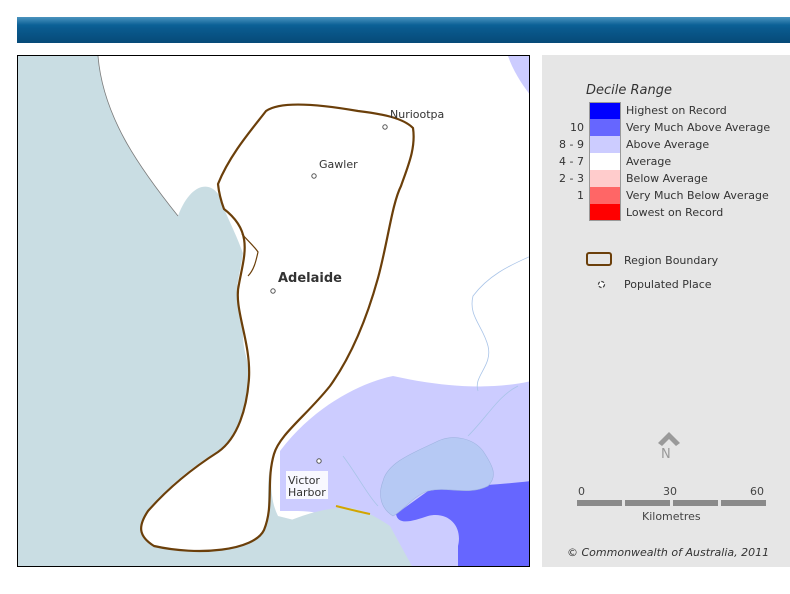 Image resolution: width=790 pixels, height=594 pixels. What do you see at coordinates (676, 110) in the screenshot?
I see `decile-label: Highest on Record` at bounding box center [676, 110].